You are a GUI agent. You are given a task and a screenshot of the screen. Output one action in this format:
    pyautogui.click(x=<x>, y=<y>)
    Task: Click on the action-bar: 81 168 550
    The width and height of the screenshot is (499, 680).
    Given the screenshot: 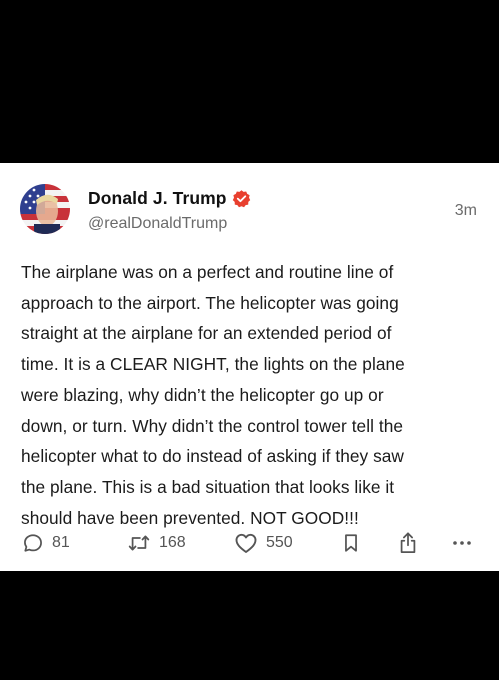 What is the action you would take?
    pyautogui.click(x=249, y=543)
    